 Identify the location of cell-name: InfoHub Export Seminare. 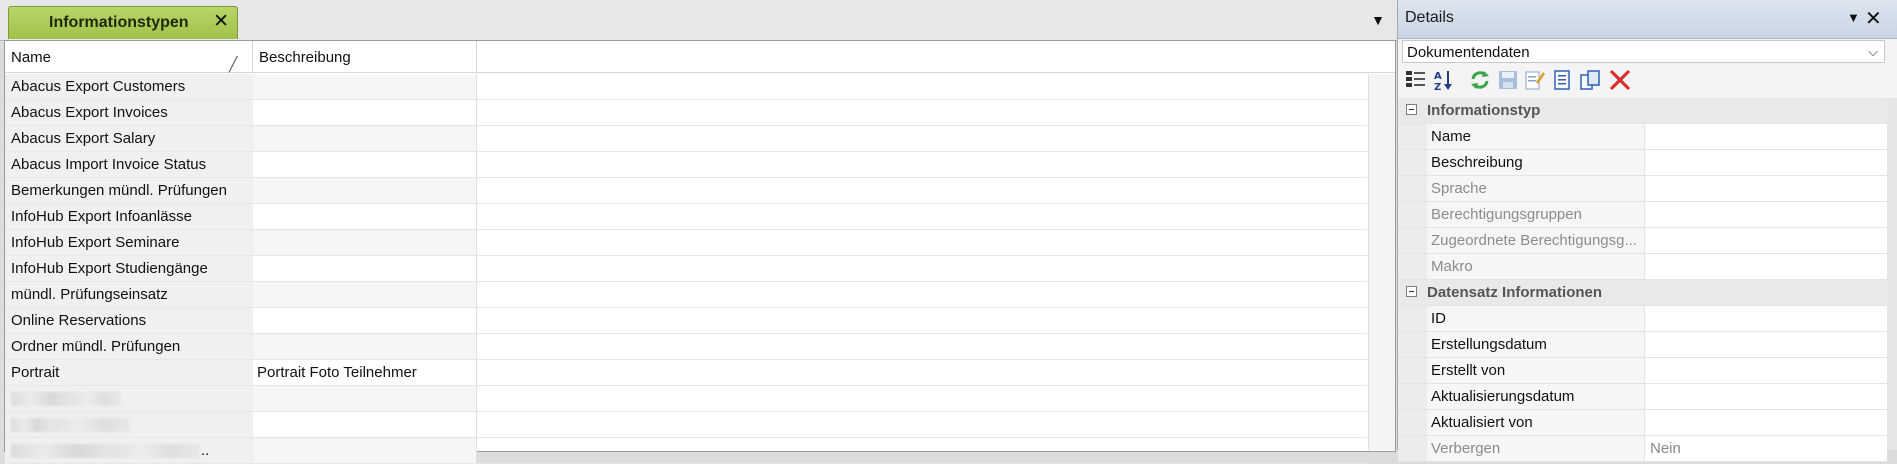
(129, 242).